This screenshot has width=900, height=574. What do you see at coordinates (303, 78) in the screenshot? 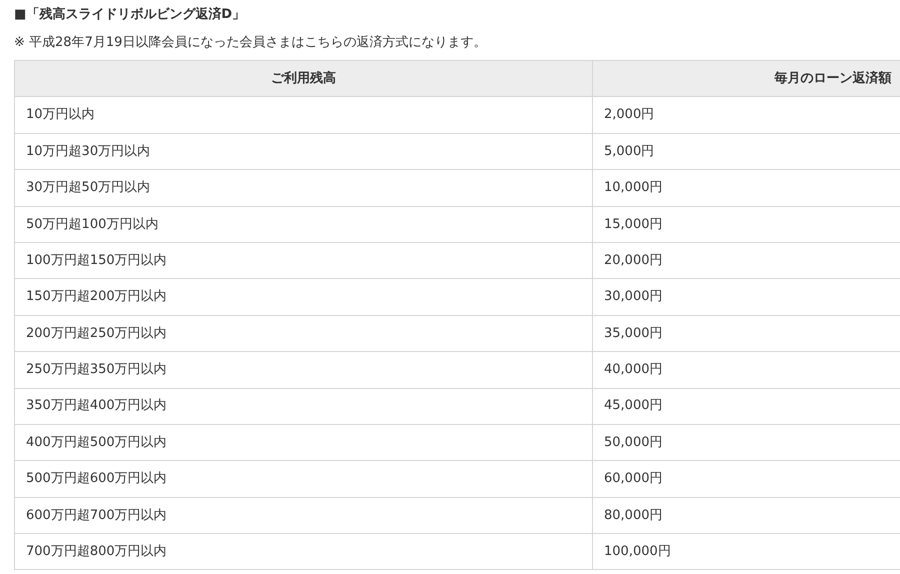
I see `column-header: ご利用残高` at bounding box center [303, 78].